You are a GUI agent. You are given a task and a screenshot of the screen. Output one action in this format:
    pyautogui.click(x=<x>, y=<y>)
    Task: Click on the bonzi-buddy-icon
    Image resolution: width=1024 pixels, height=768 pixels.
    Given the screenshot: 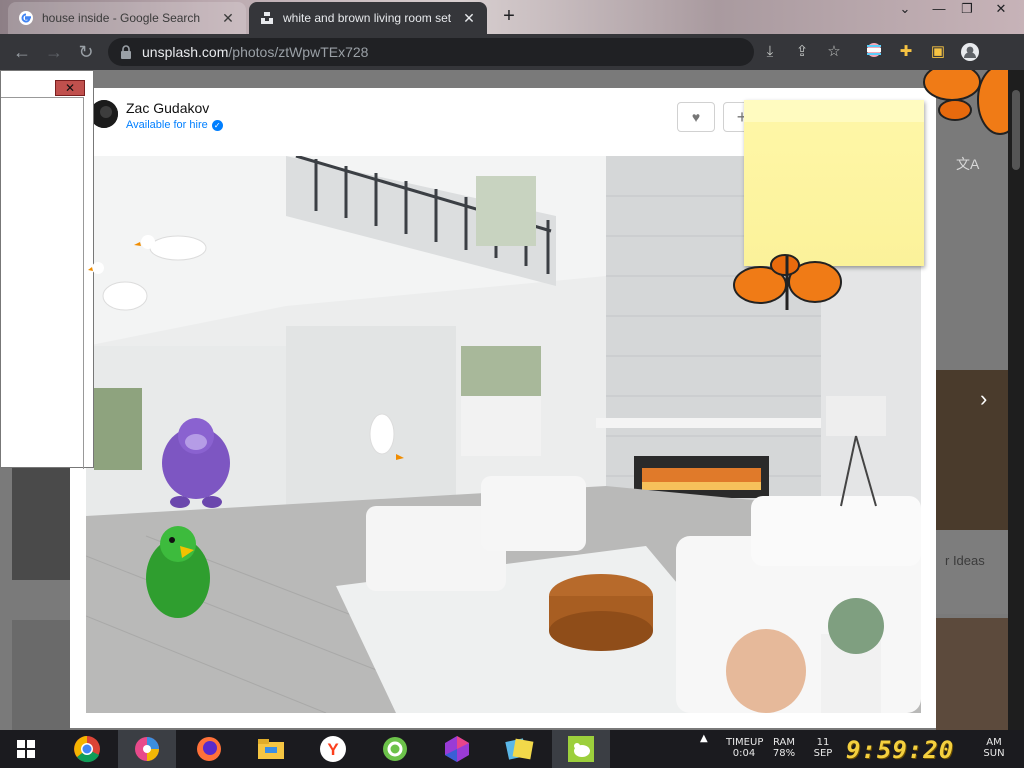 What is the action you would take?
    pyautogui.click(x=196, y=463)
    